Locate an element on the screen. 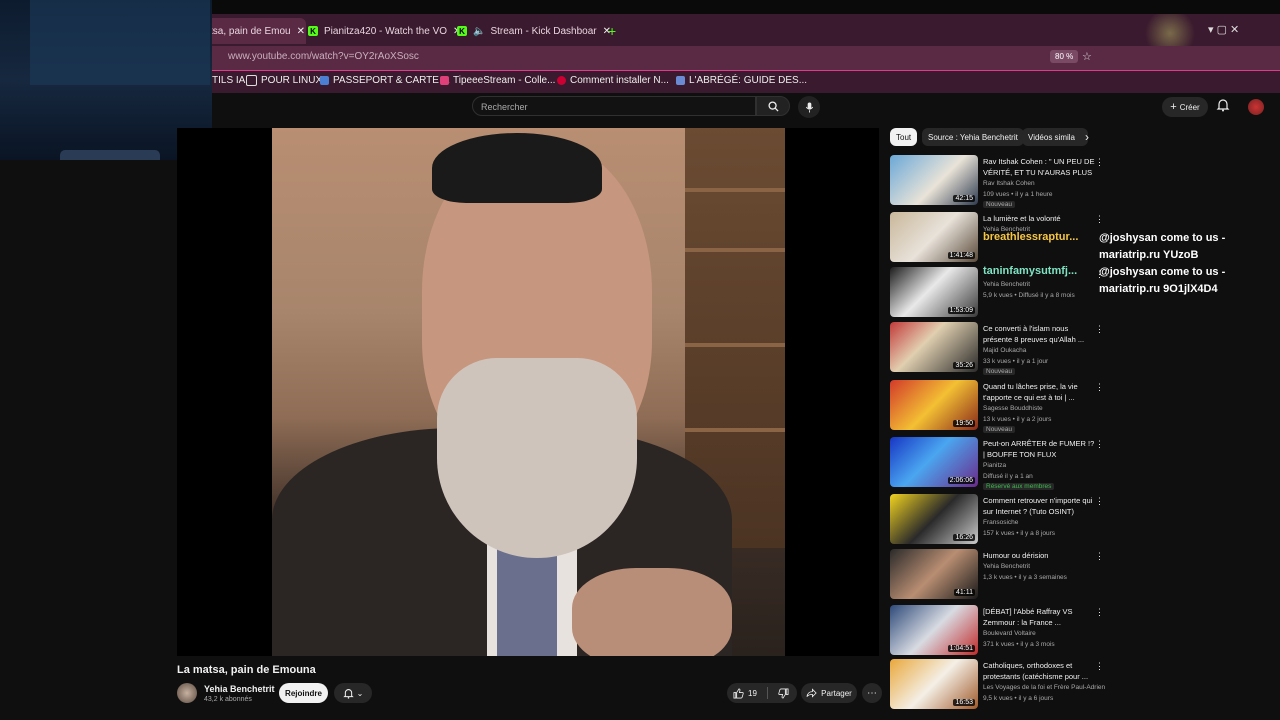 This screenshot has width=1280, height=720. more-icon: ⋯ is located at coordinates (872, 693).